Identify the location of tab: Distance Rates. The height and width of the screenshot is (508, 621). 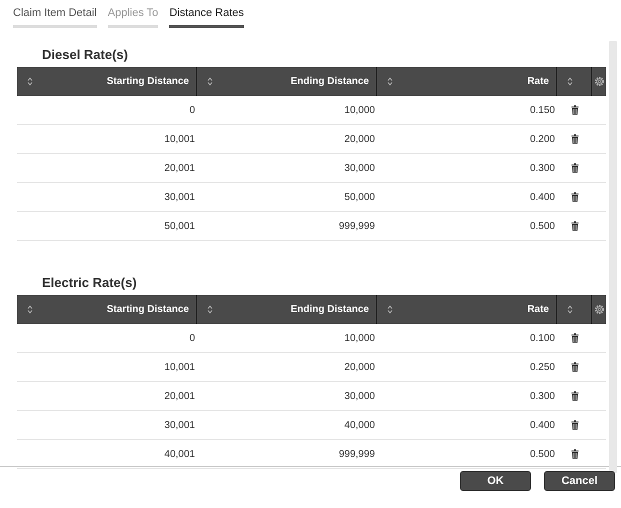
(206, 17).